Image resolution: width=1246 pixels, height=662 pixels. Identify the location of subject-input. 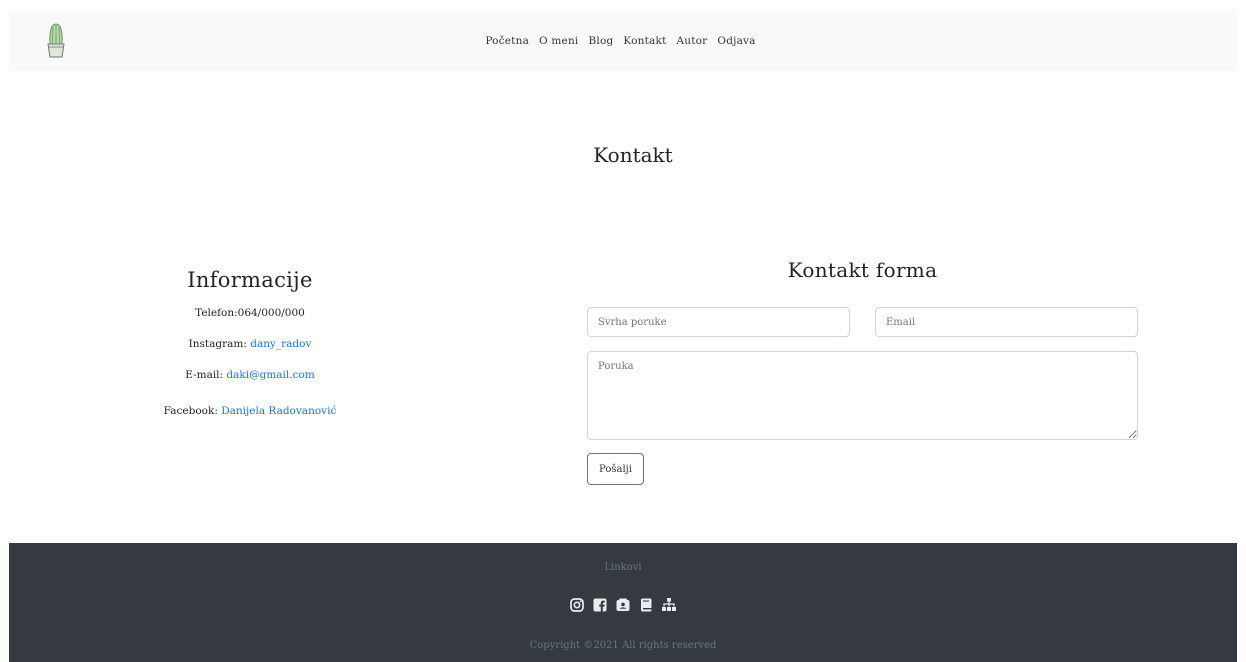
(718, 322).